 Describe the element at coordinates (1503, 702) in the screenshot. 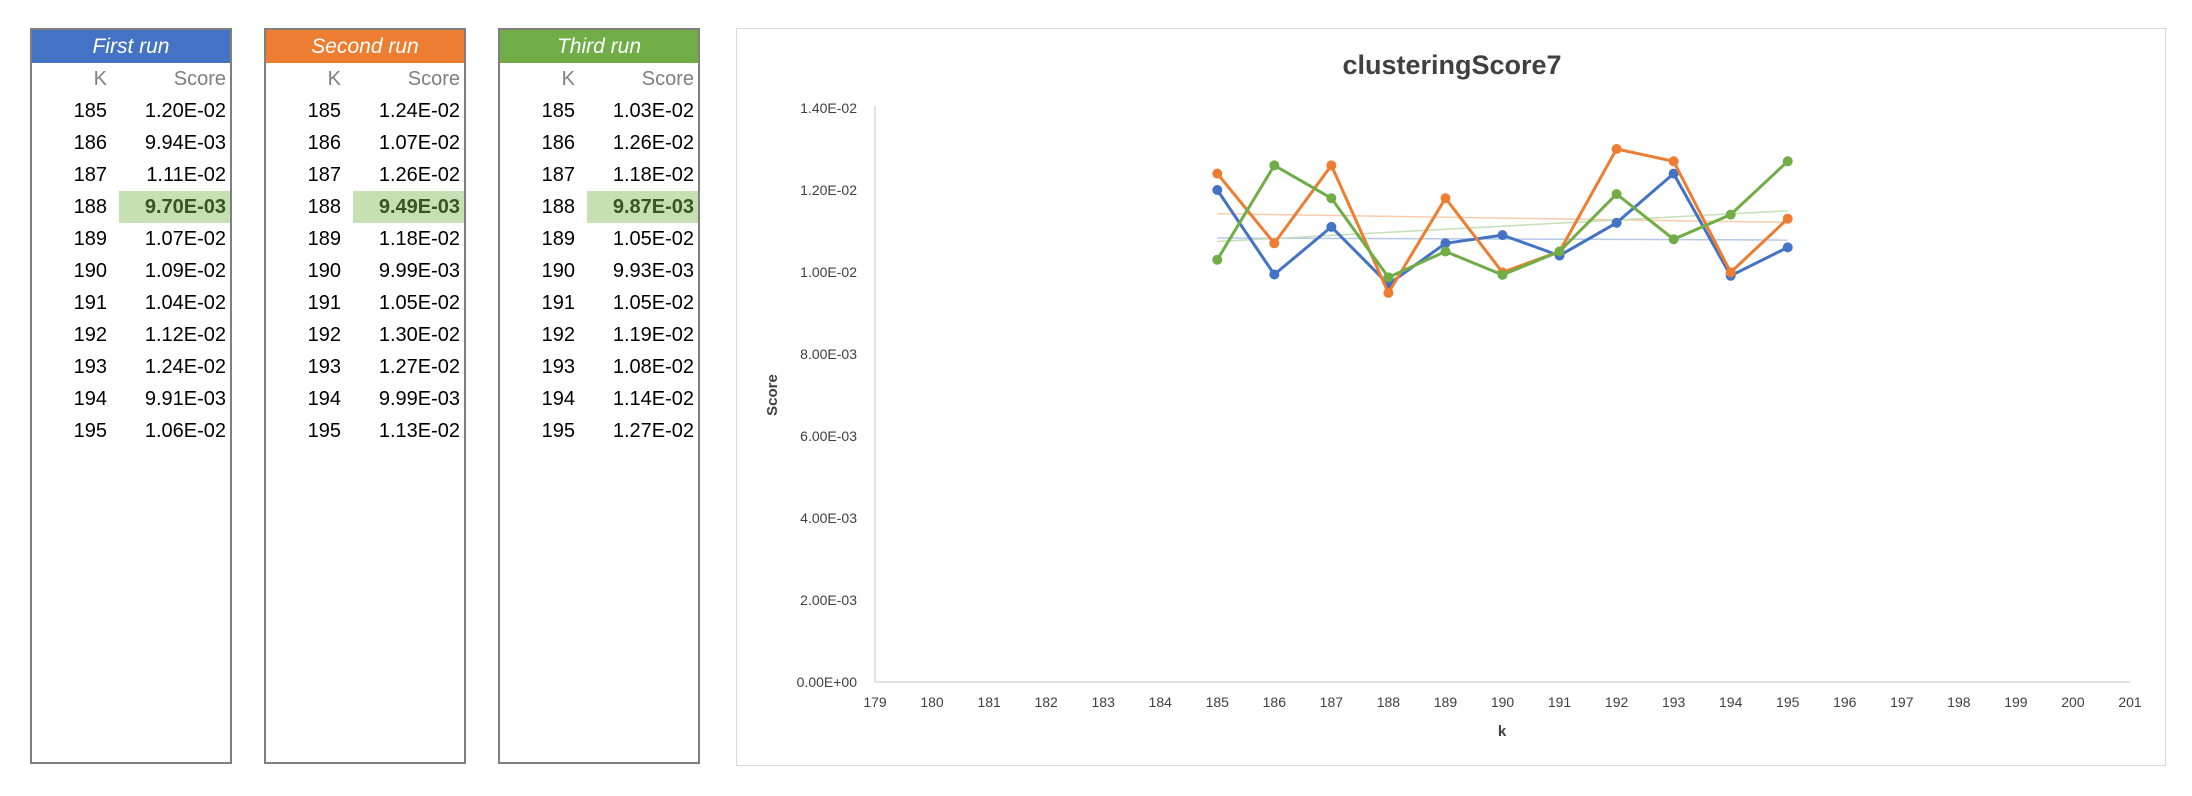

I see `x-tick-label: 190` at that location.